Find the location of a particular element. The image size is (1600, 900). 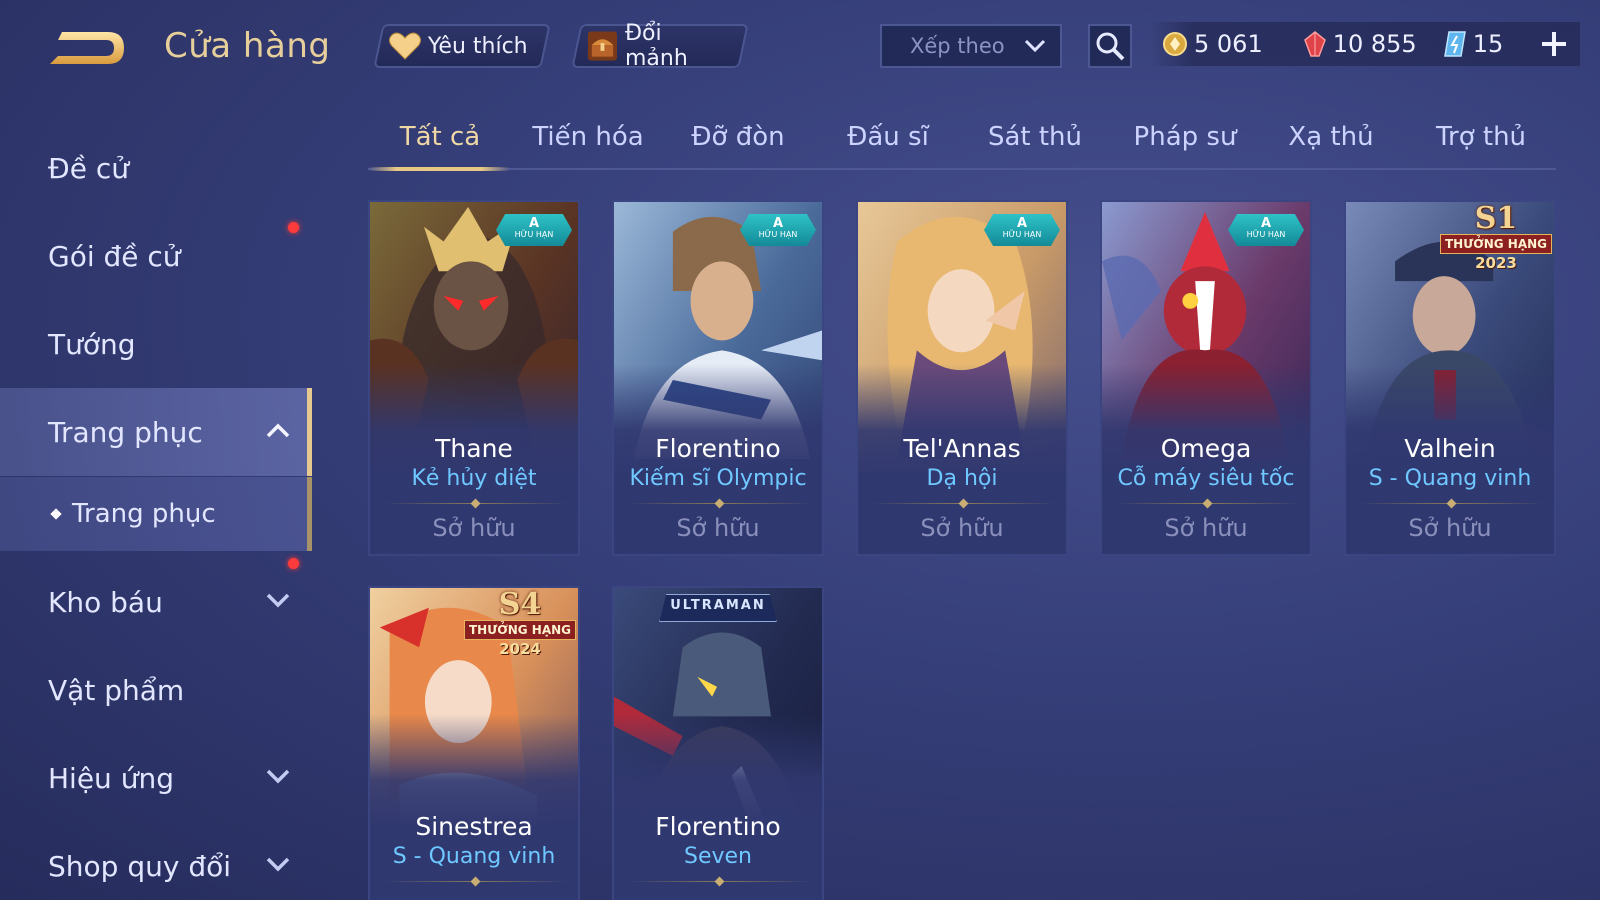

currency-bar: 5 061 10 855 15 is located at coordinates (1365, 44).